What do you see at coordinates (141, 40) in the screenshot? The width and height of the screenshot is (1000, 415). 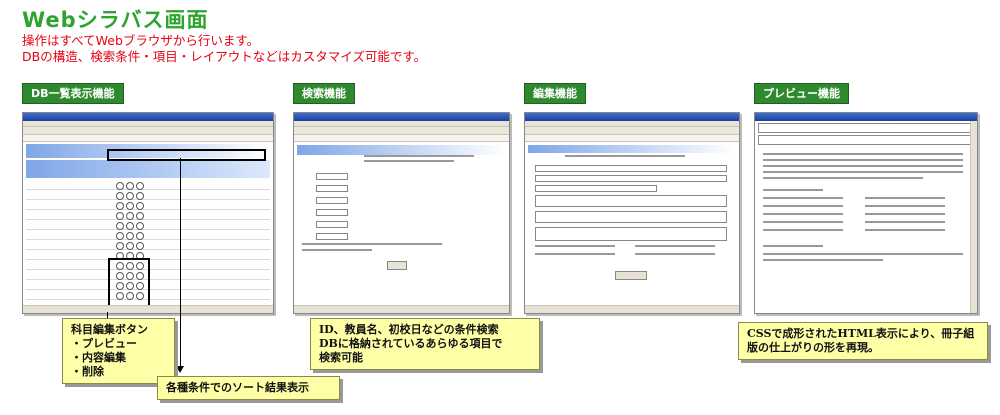 I see `subtitle-line-1: 操作はすべてWebブラウザから行います。` at bounding box center [141, 40].